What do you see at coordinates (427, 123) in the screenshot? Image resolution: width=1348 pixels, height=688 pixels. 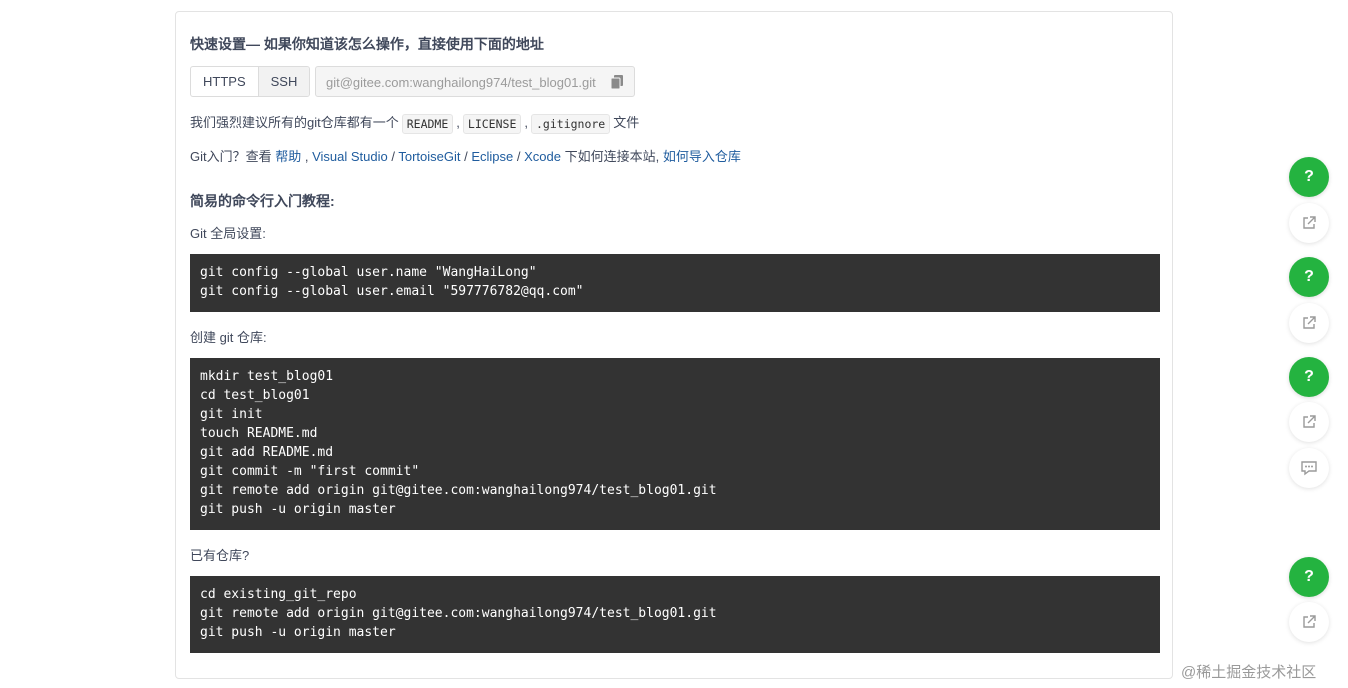 I see `readme-chip: README` at bounding box center [427, 123].